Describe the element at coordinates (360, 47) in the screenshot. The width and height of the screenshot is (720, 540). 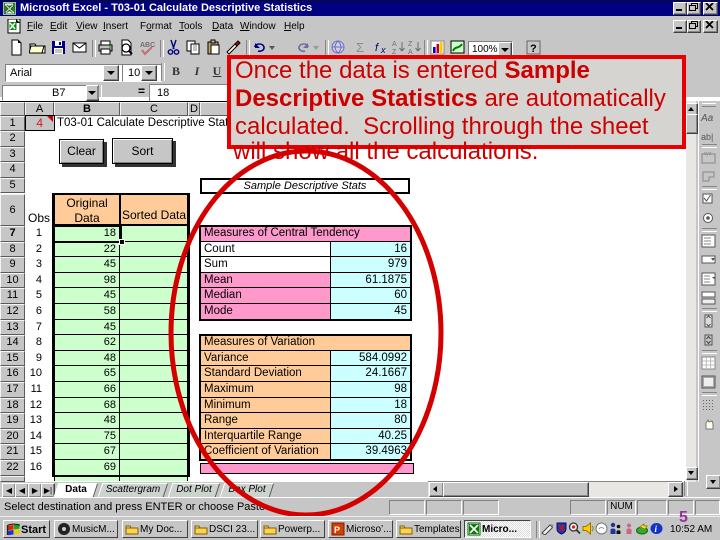
I see `svg-text: Σ` at that location.